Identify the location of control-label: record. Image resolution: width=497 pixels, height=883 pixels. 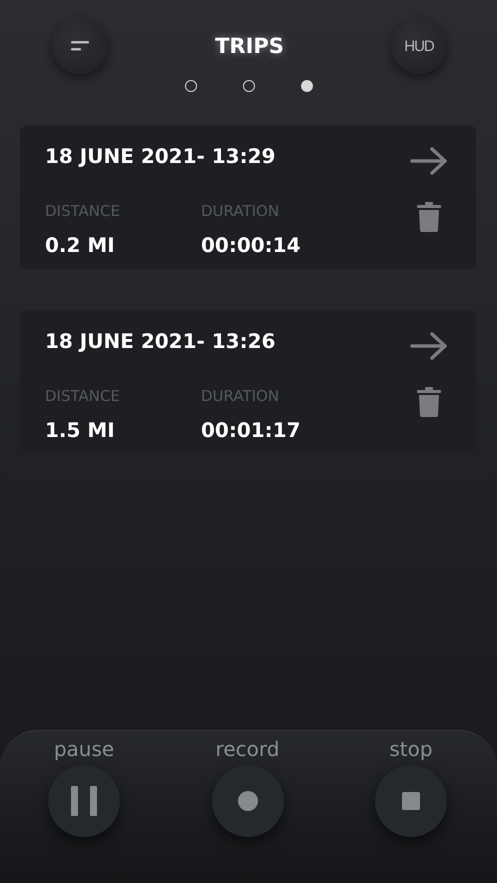
(248, 749).